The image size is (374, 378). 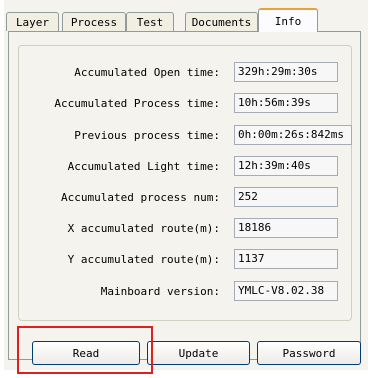 I want to click on process-num-field: 252, so click(x=286, y=197).